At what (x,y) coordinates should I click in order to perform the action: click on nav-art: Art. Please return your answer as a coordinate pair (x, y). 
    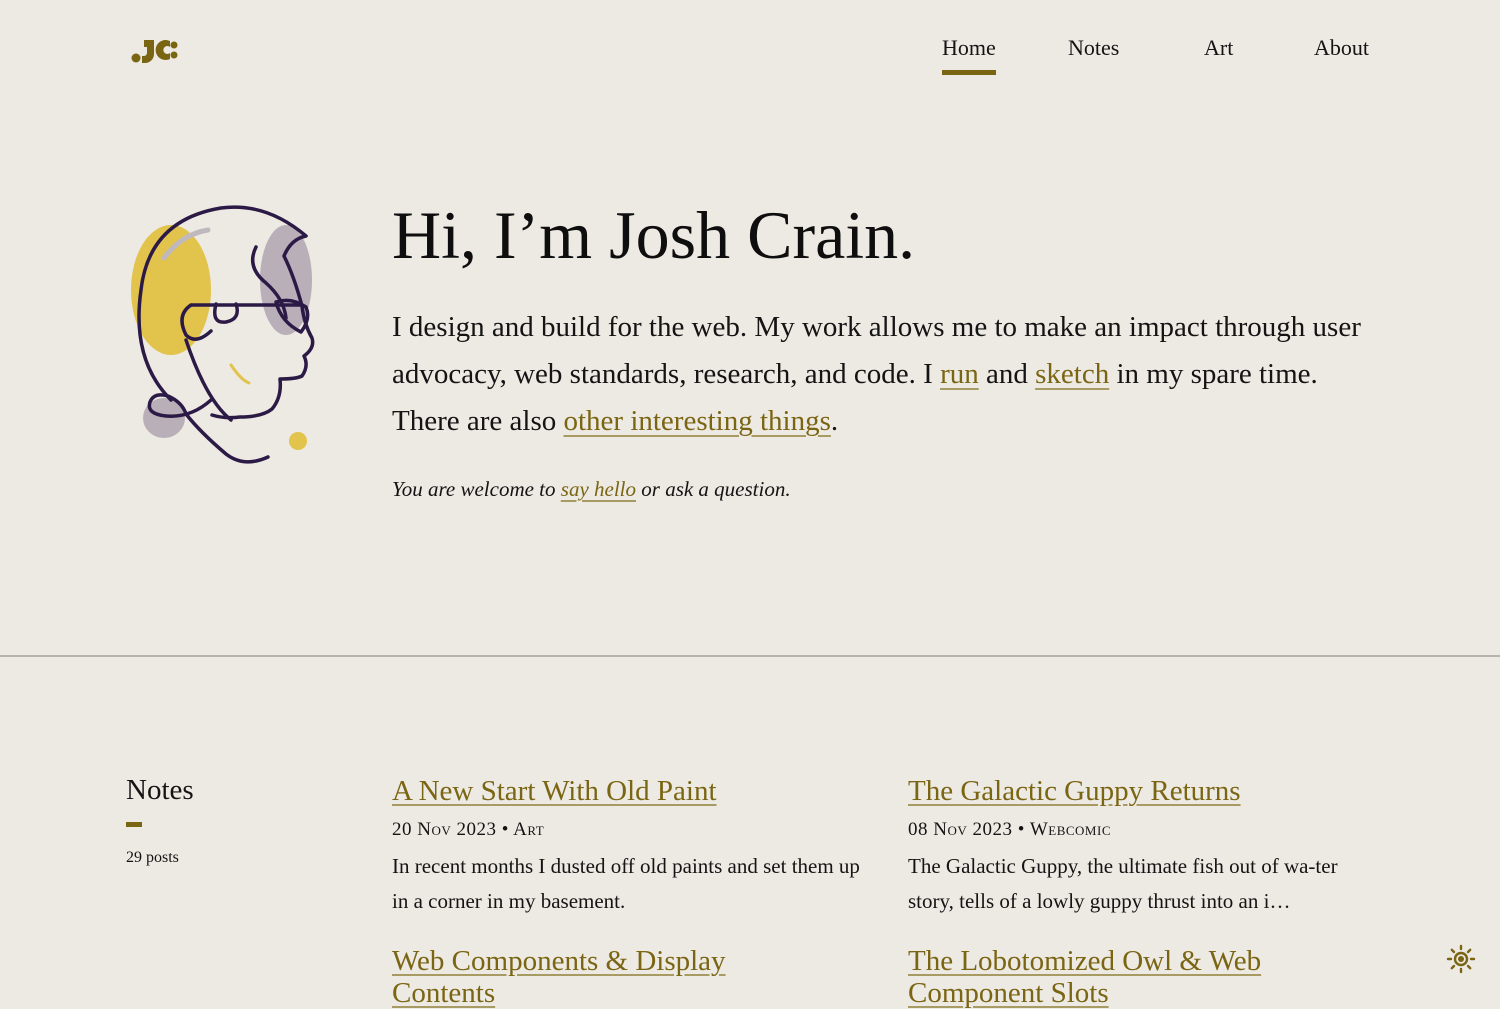
    Looking at the image, I should click on (1218, 48).